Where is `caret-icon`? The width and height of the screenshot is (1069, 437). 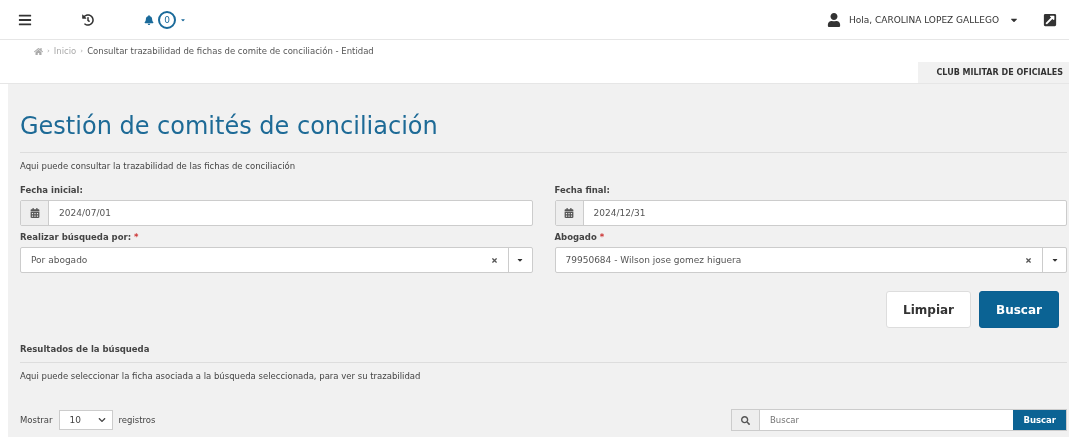
caret-icon is located at coordinates (183, 19).